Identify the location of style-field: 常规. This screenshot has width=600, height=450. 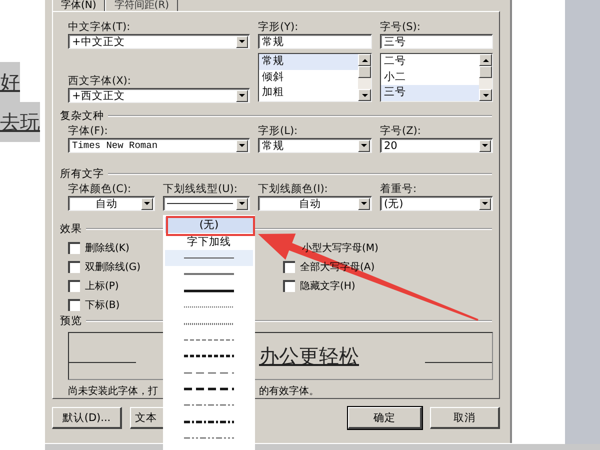
(315, 41).